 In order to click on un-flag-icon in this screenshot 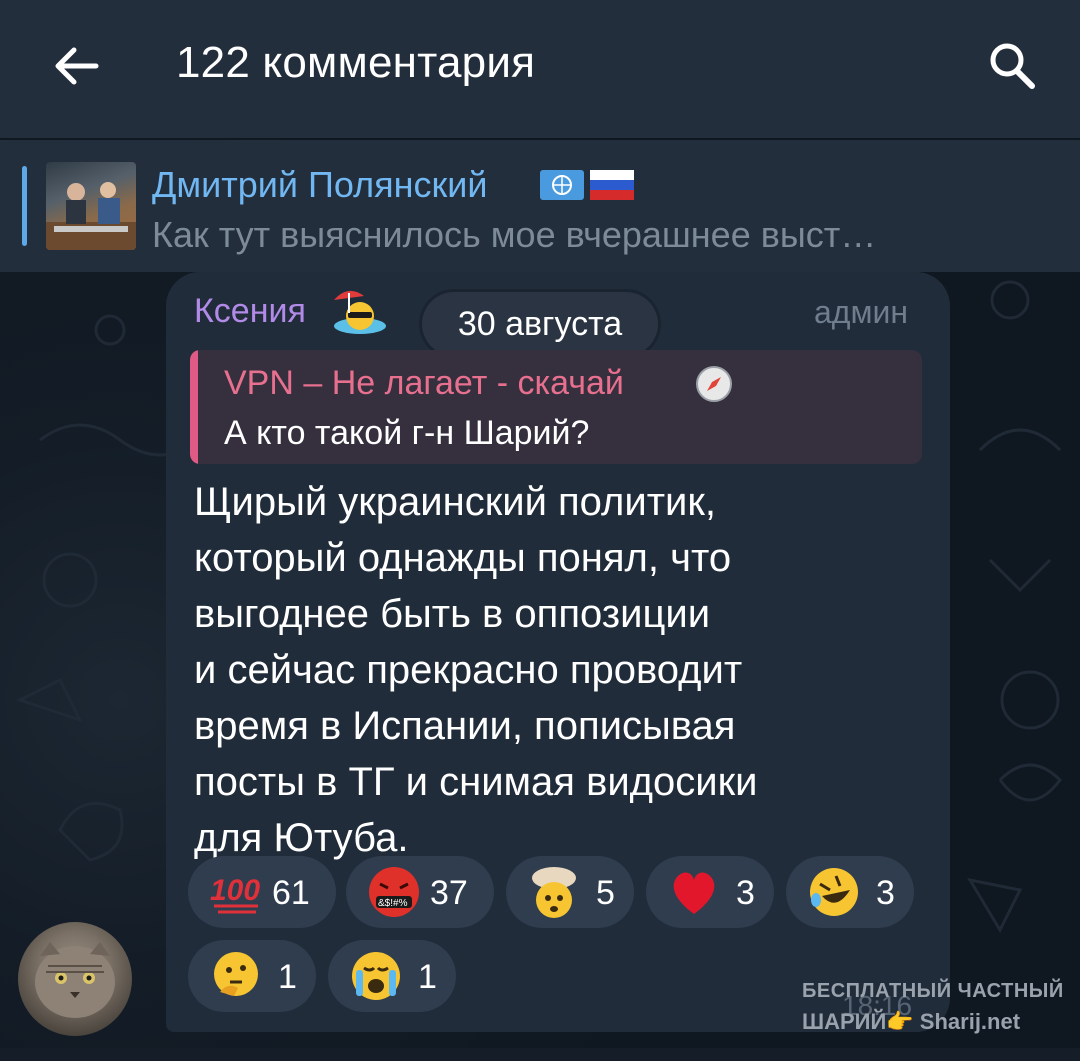, I will do `click(562, 185)`.